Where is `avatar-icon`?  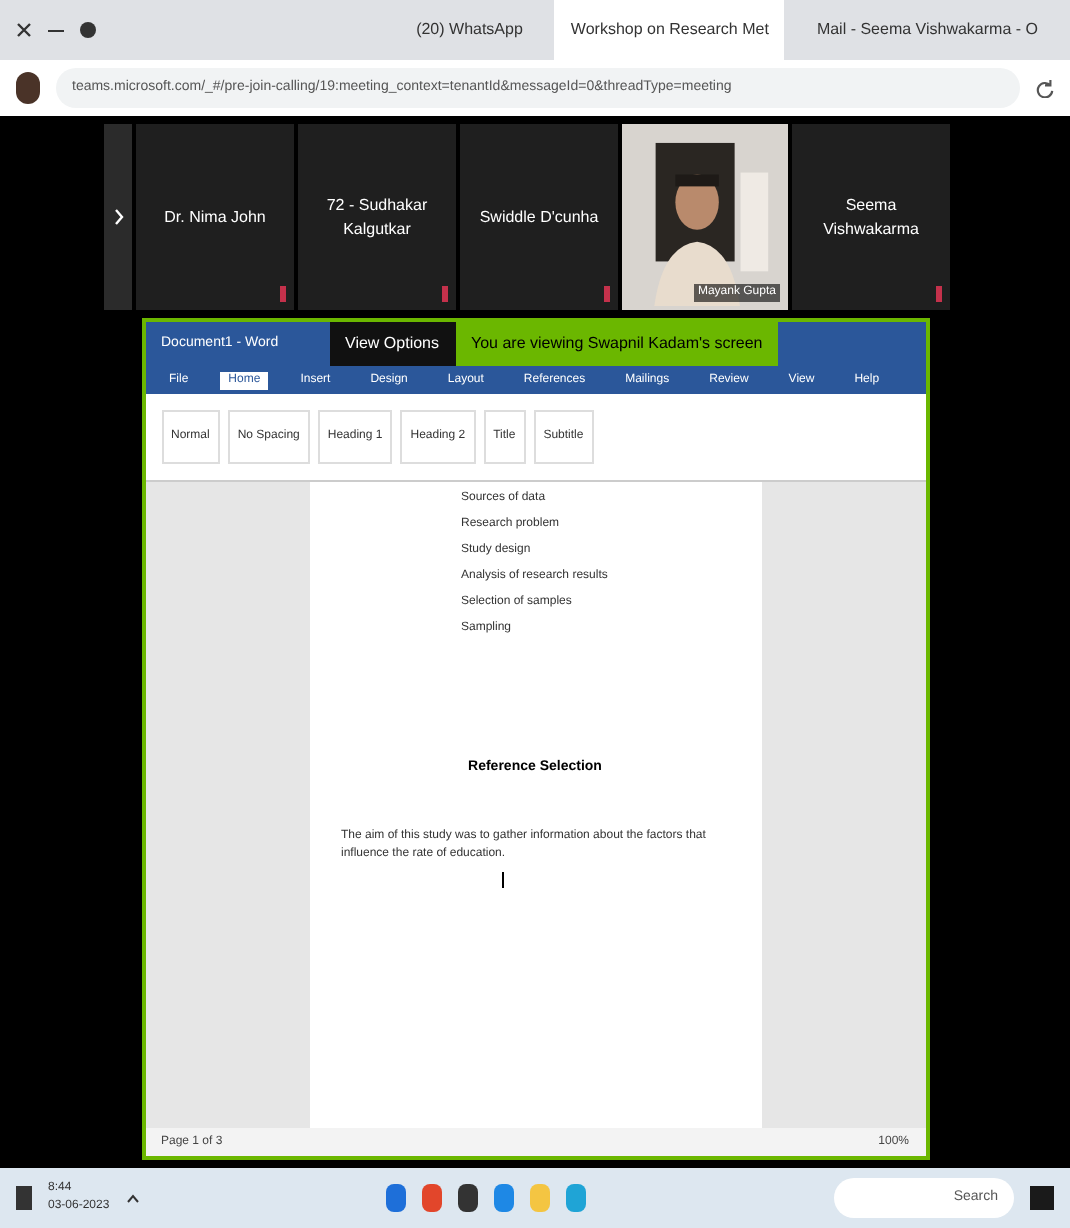
avatar-icon is located at coordinates (28, 88).